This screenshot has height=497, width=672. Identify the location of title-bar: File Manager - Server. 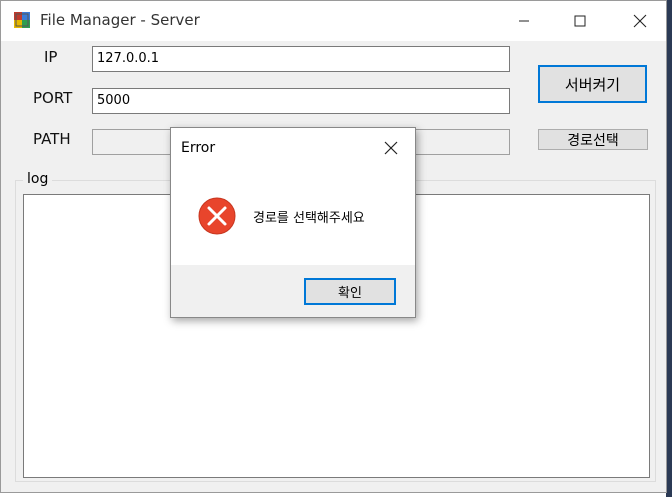
(333, 21).